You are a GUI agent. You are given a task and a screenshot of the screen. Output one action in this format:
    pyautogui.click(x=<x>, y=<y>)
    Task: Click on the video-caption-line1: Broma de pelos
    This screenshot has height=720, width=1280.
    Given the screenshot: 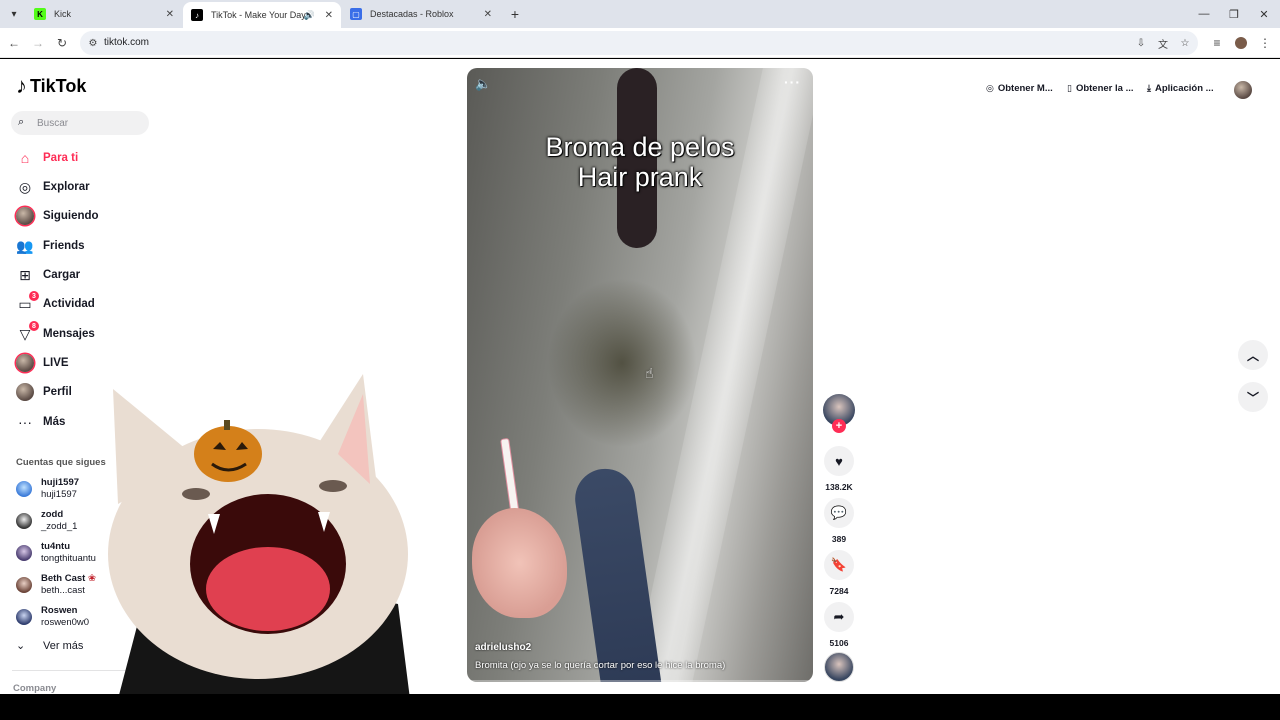 What is the action you would take?
    pyautogui.click(x=640, y=147)
    